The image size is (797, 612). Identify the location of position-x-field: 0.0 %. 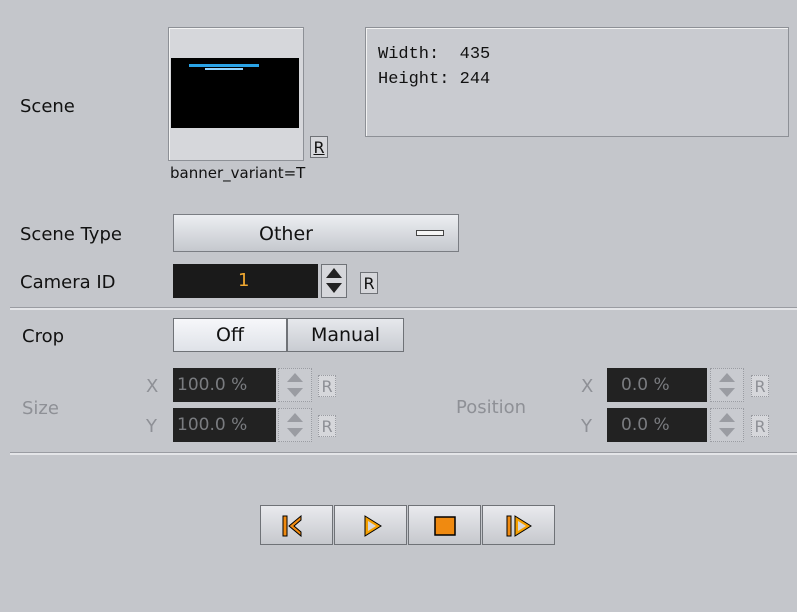
(657, 385).